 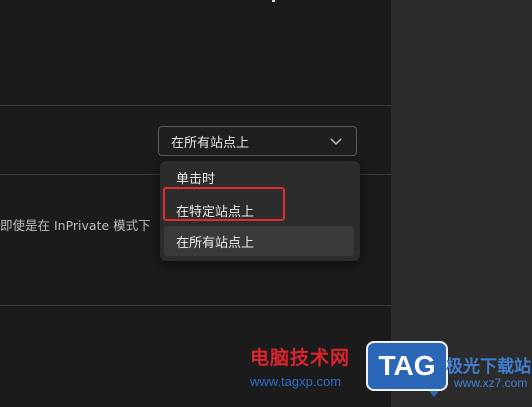 I want to click on watermark-badge: TAG, so click(x=407, y=366).